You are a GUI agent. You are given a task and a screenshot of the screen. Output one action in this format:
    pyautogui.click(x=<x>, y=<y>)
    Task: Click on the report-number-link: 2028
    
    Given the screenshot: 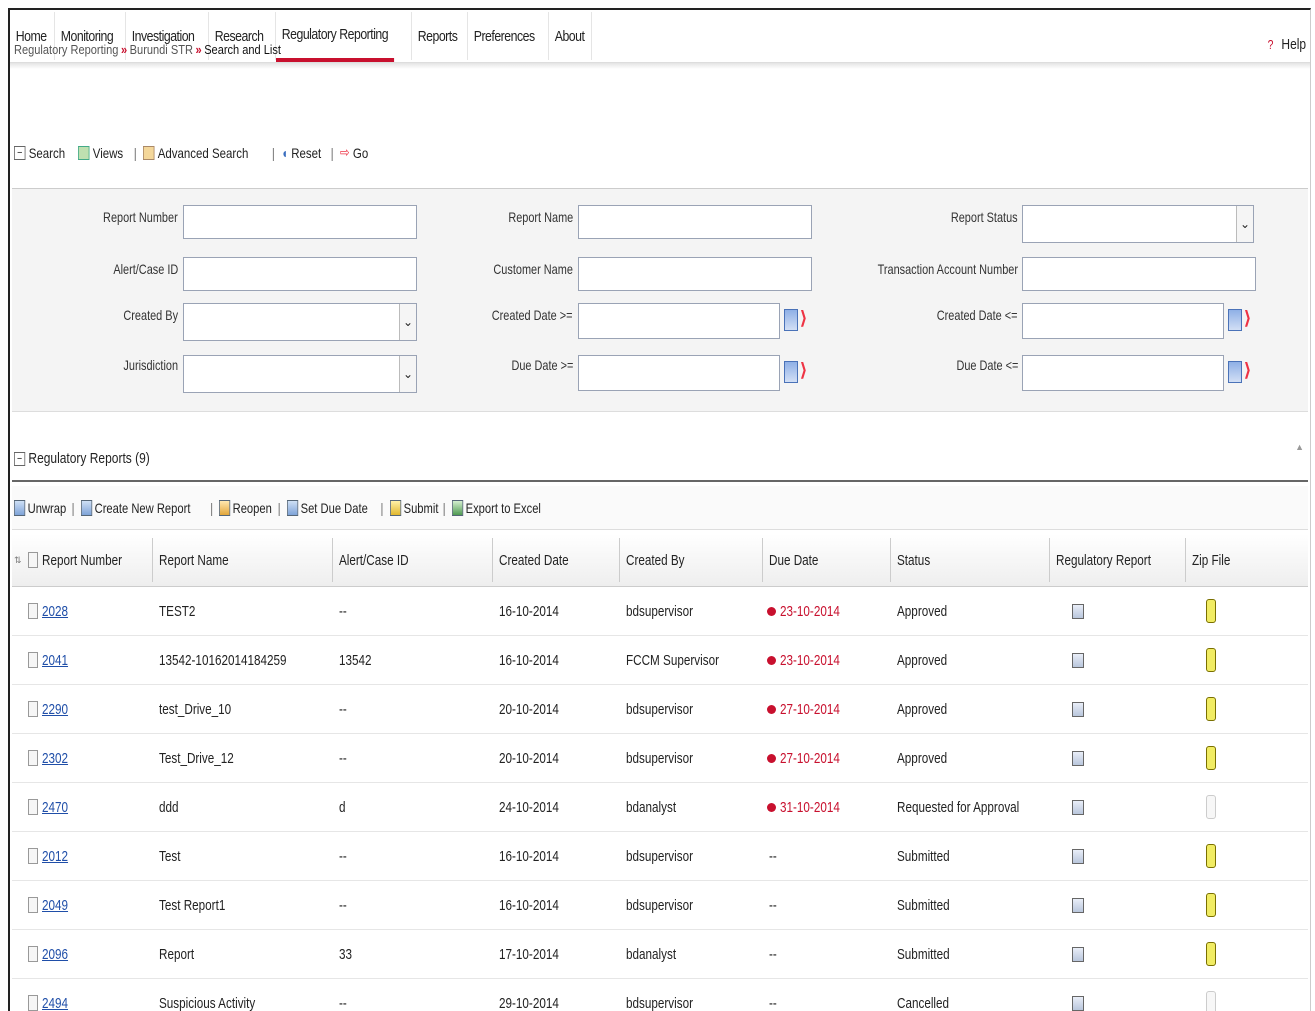 What is the action you would take?
    pyautogui.click(x=58, y=611)
    